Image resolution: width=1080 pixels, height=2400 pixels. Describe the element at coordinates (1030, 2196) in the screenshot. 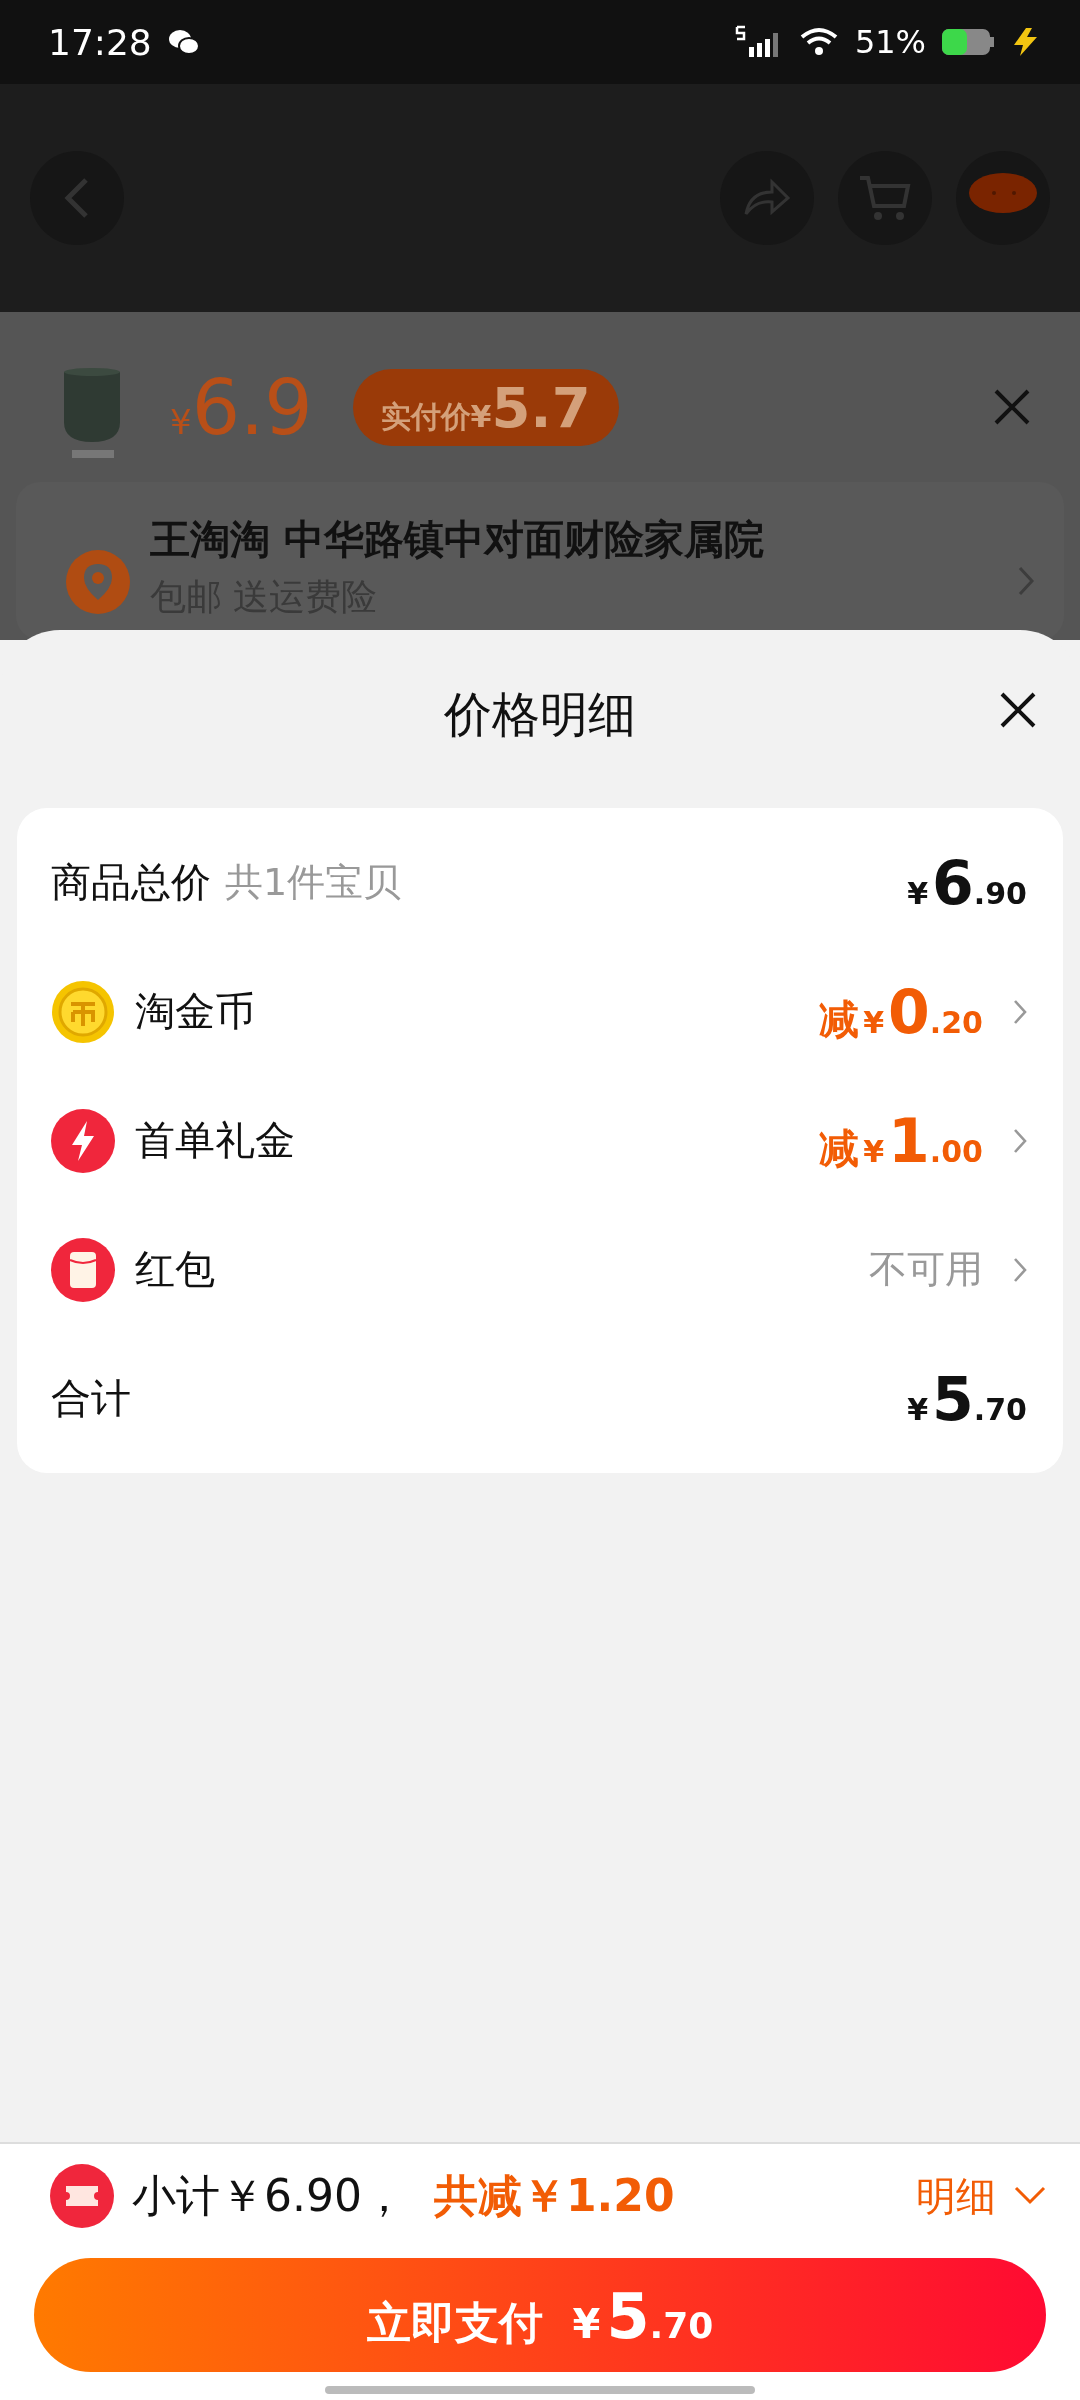

I see `chevron-down-icon` at that location.